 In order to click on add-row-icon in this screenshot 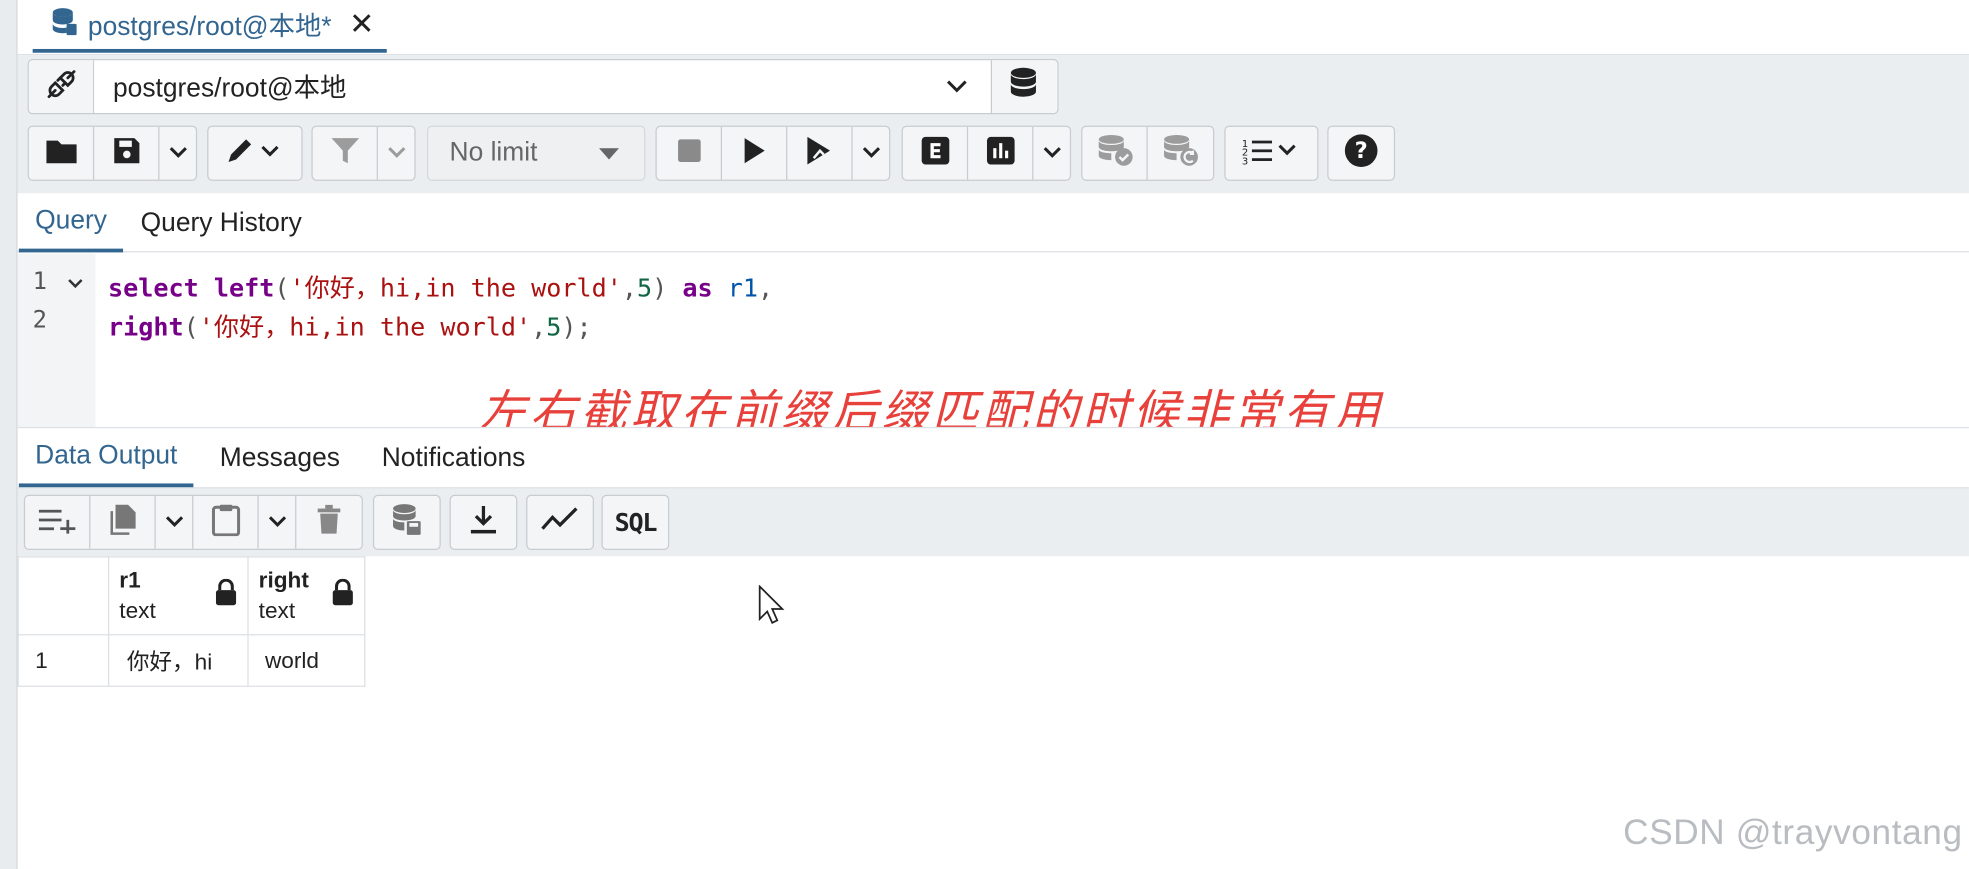, I will do `click(57, 522)`.